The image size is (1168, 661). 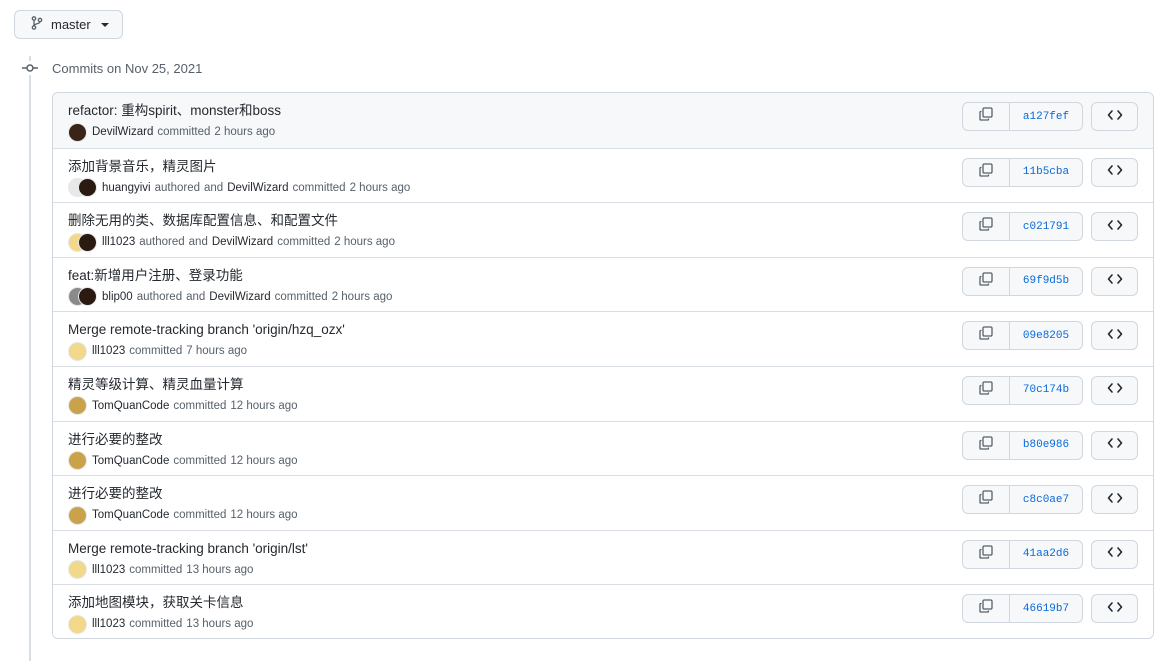 I want to click on commit-sha-link: c8c0ae7, so click(x=1046, y=499).